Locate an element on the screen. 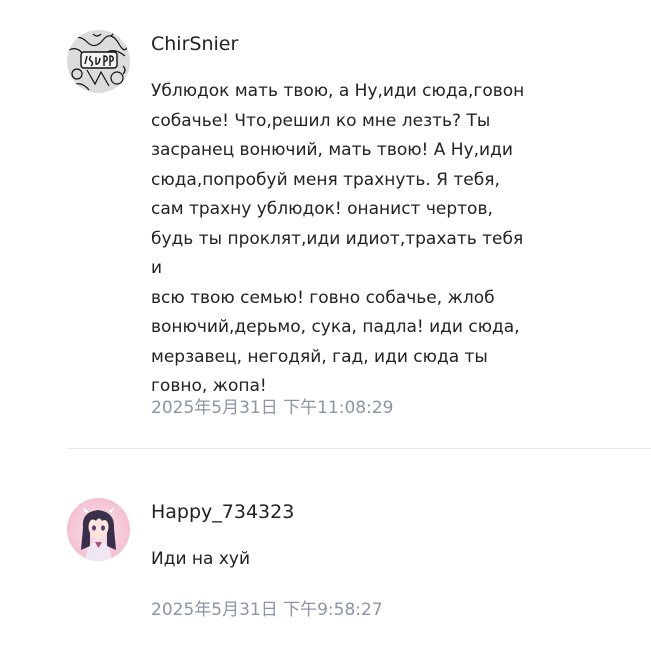 This screenshot has width=651, height=650. graffiti-doodle-avatar-icon is located at coordinates (98, 61).